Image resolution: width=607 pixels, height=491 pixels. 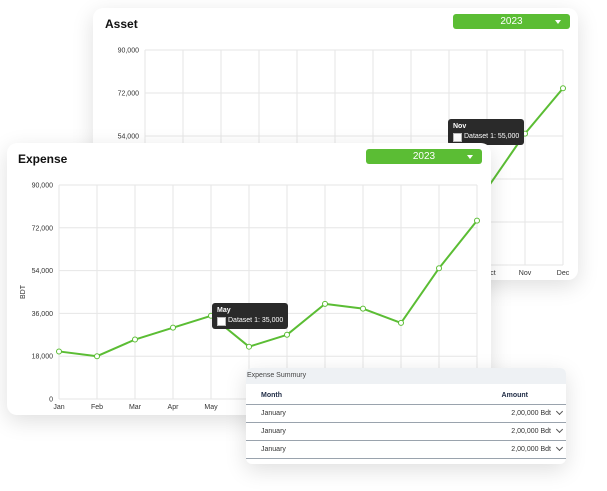 What do you see at coordinates (51, 400) in the screenshot?
I see `y-tick-label: 0` at bounding box center [51, 400].